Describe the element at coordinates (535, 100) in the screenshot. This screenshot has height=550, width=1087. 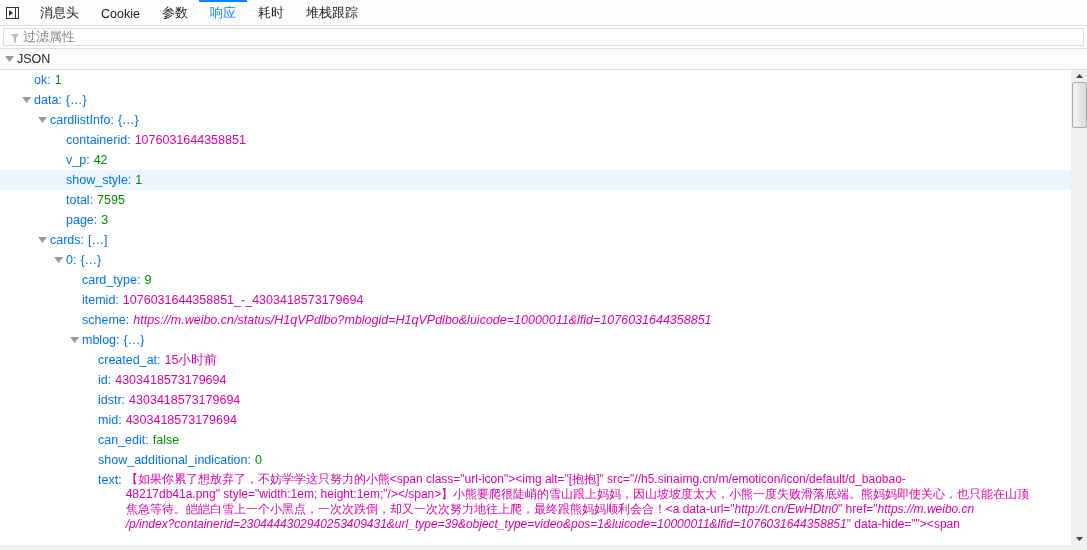
I see `tree-row: data: {…}` at that location.